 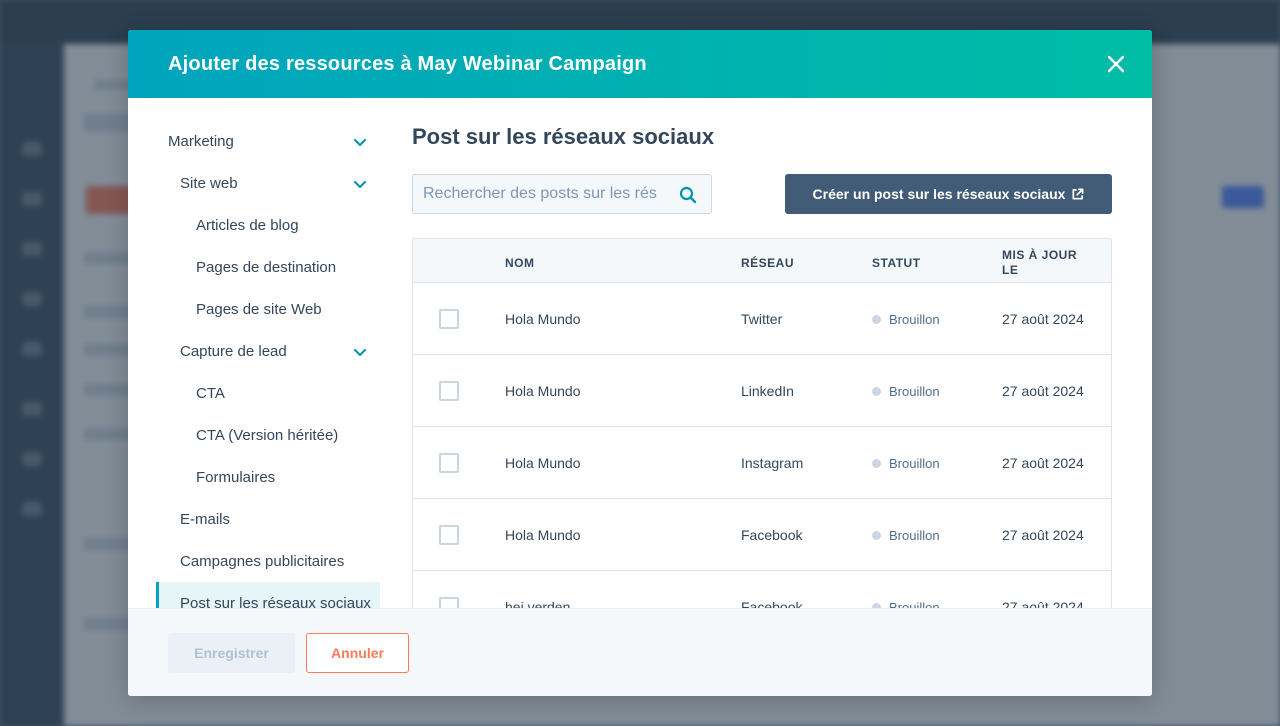 I want to click on create-social-post-button: Créer un post sur les réseaux sociaux, so click(x=948, y=194).